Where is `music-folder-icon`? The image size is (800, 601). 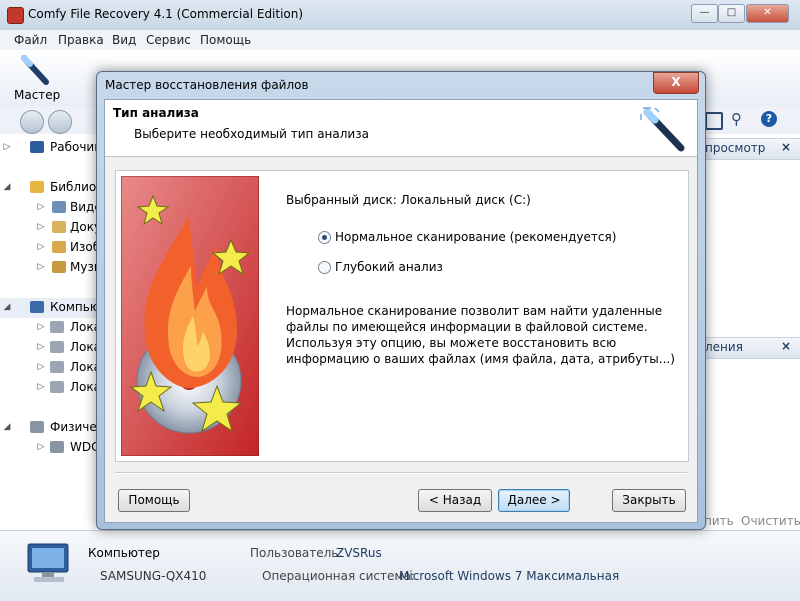 music-folder-icon is located at coordinates (59, 267).